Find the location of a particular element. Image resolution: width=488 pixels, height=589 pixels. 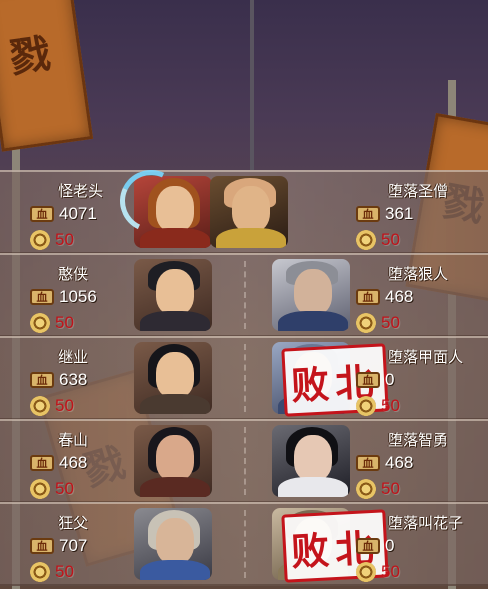

ally-stats: 狂父 血 707 50 is located at coordinates (80, 544).